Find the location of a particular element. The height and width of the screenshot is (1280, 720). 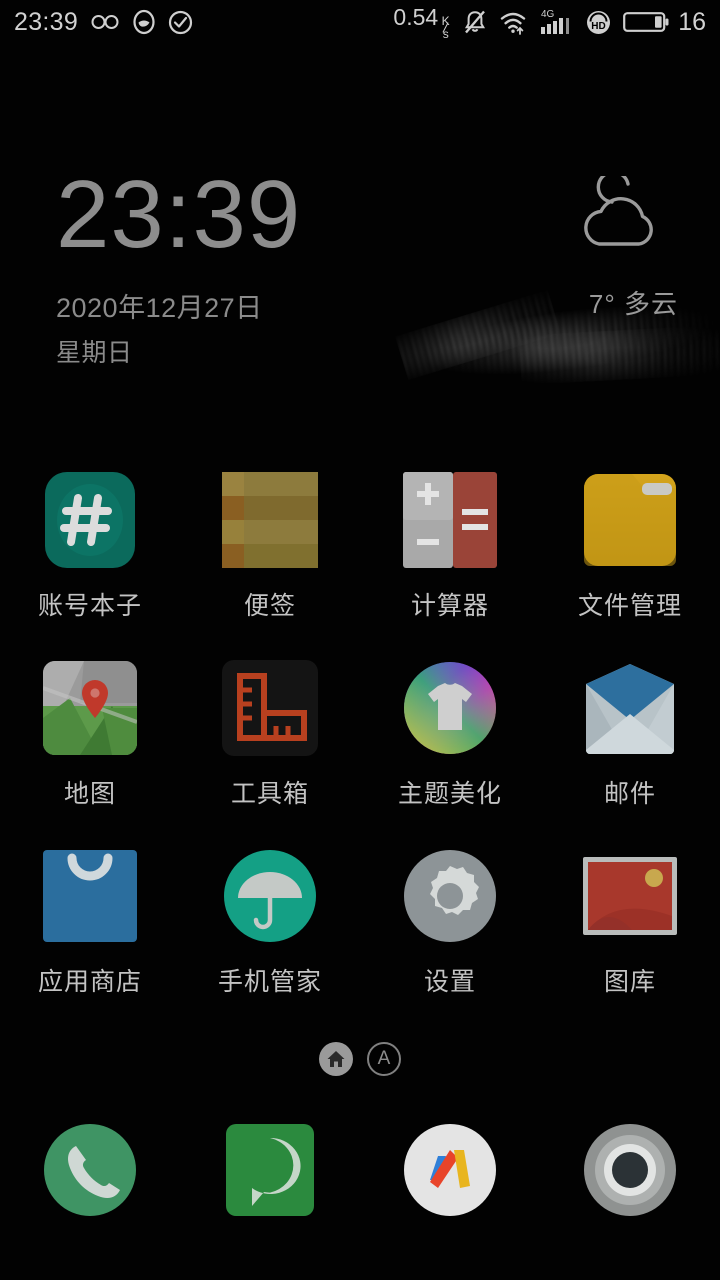

clock-widget-weekday: 星期日 is located at coordinates (94, 353).